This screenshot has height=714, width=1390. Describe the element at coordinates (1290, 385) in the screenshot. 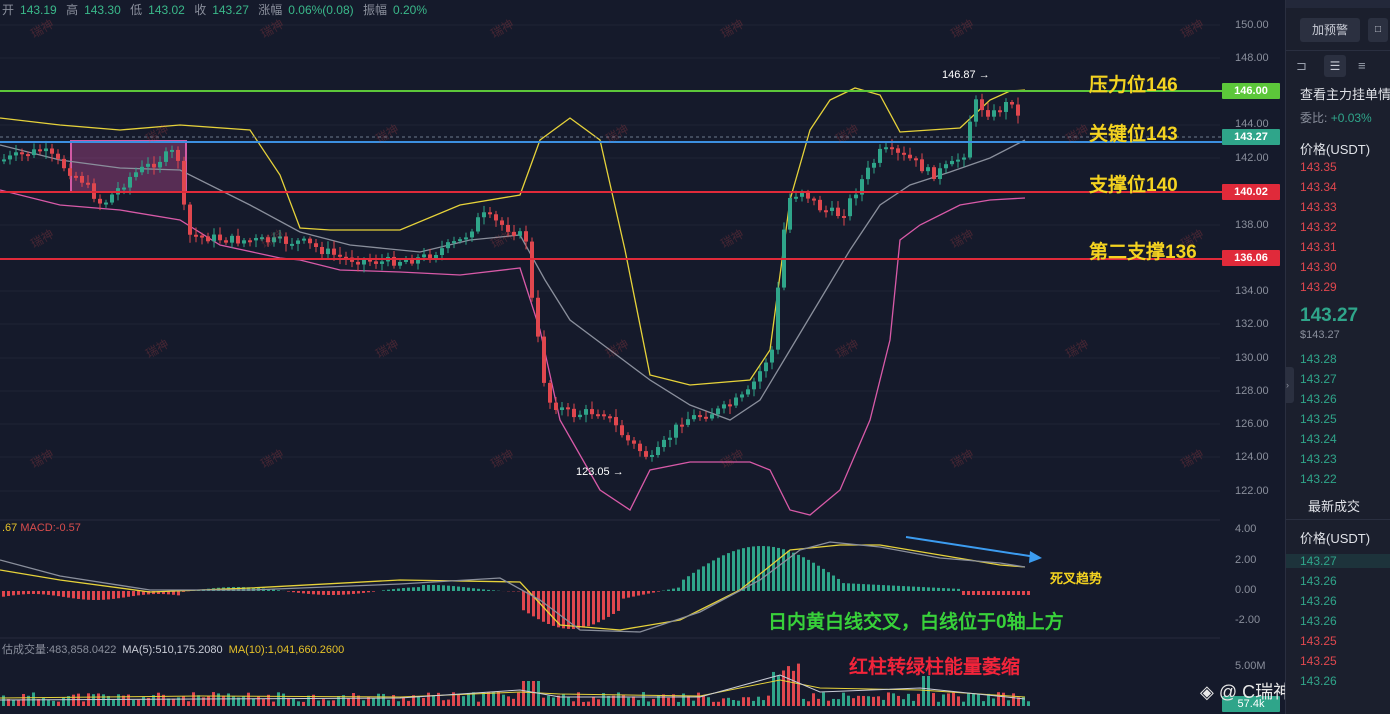

I see `collapse-handle: ›` at that location.